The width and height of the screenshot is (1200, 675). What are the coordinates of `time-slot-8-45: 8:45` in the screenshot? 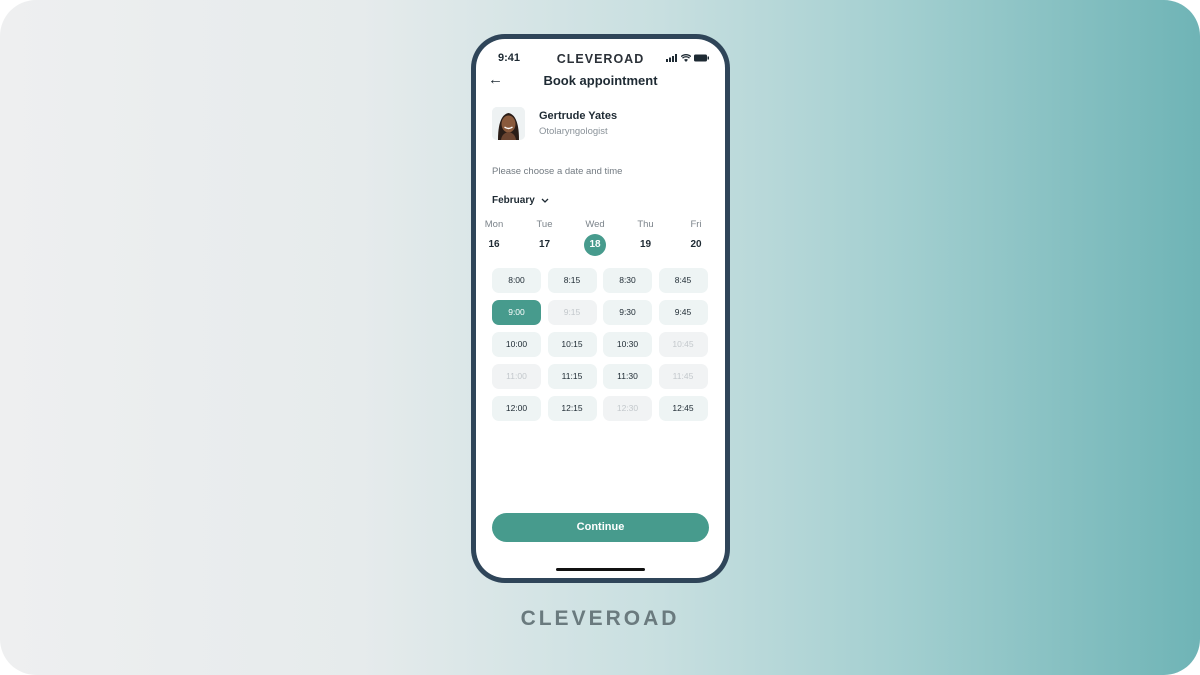 It's located at (683, 280).